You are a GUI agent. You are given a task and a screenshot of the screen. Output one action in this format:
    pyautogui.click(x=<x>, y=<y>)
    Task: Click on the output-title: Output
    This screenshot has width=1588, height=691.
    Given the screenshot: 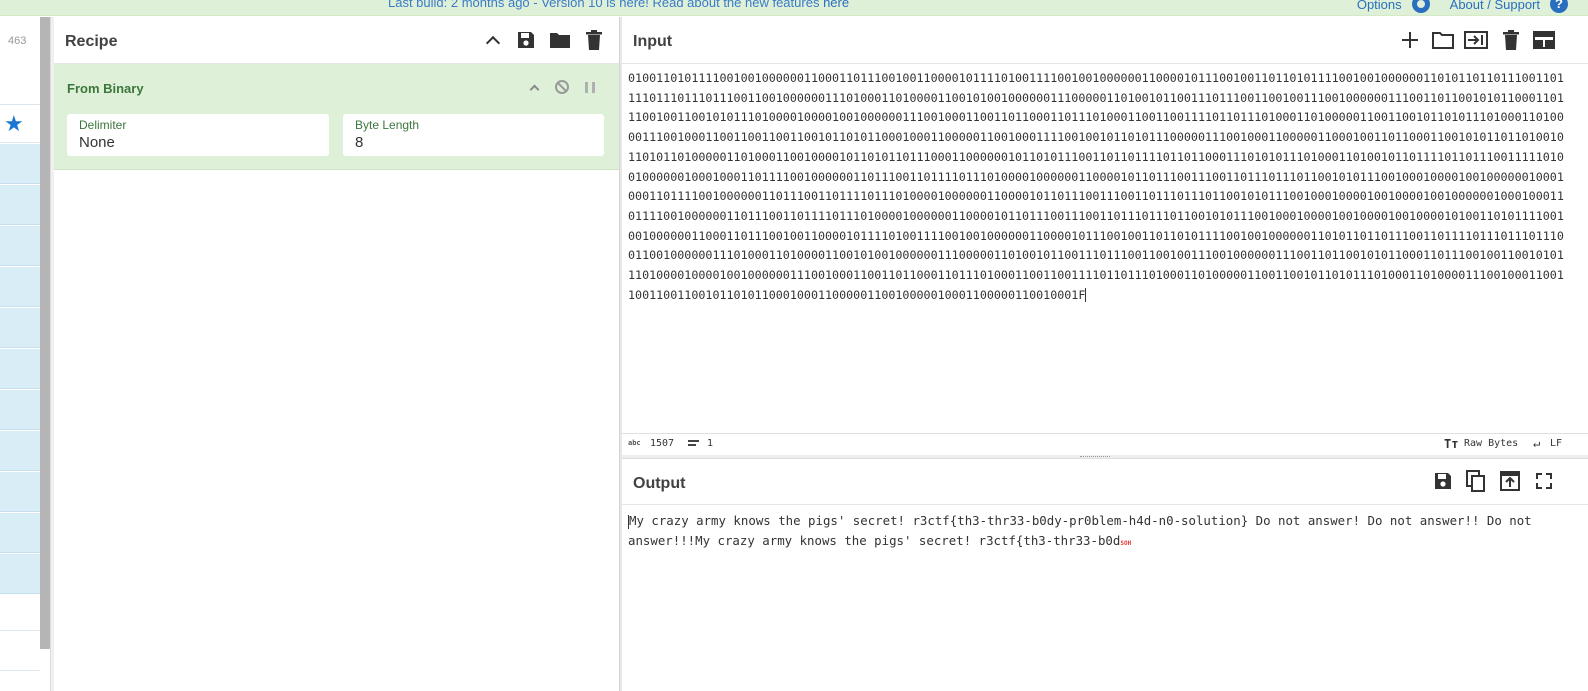 What is the action you would take?
    pyautogui.click(x=659, y=483)
    